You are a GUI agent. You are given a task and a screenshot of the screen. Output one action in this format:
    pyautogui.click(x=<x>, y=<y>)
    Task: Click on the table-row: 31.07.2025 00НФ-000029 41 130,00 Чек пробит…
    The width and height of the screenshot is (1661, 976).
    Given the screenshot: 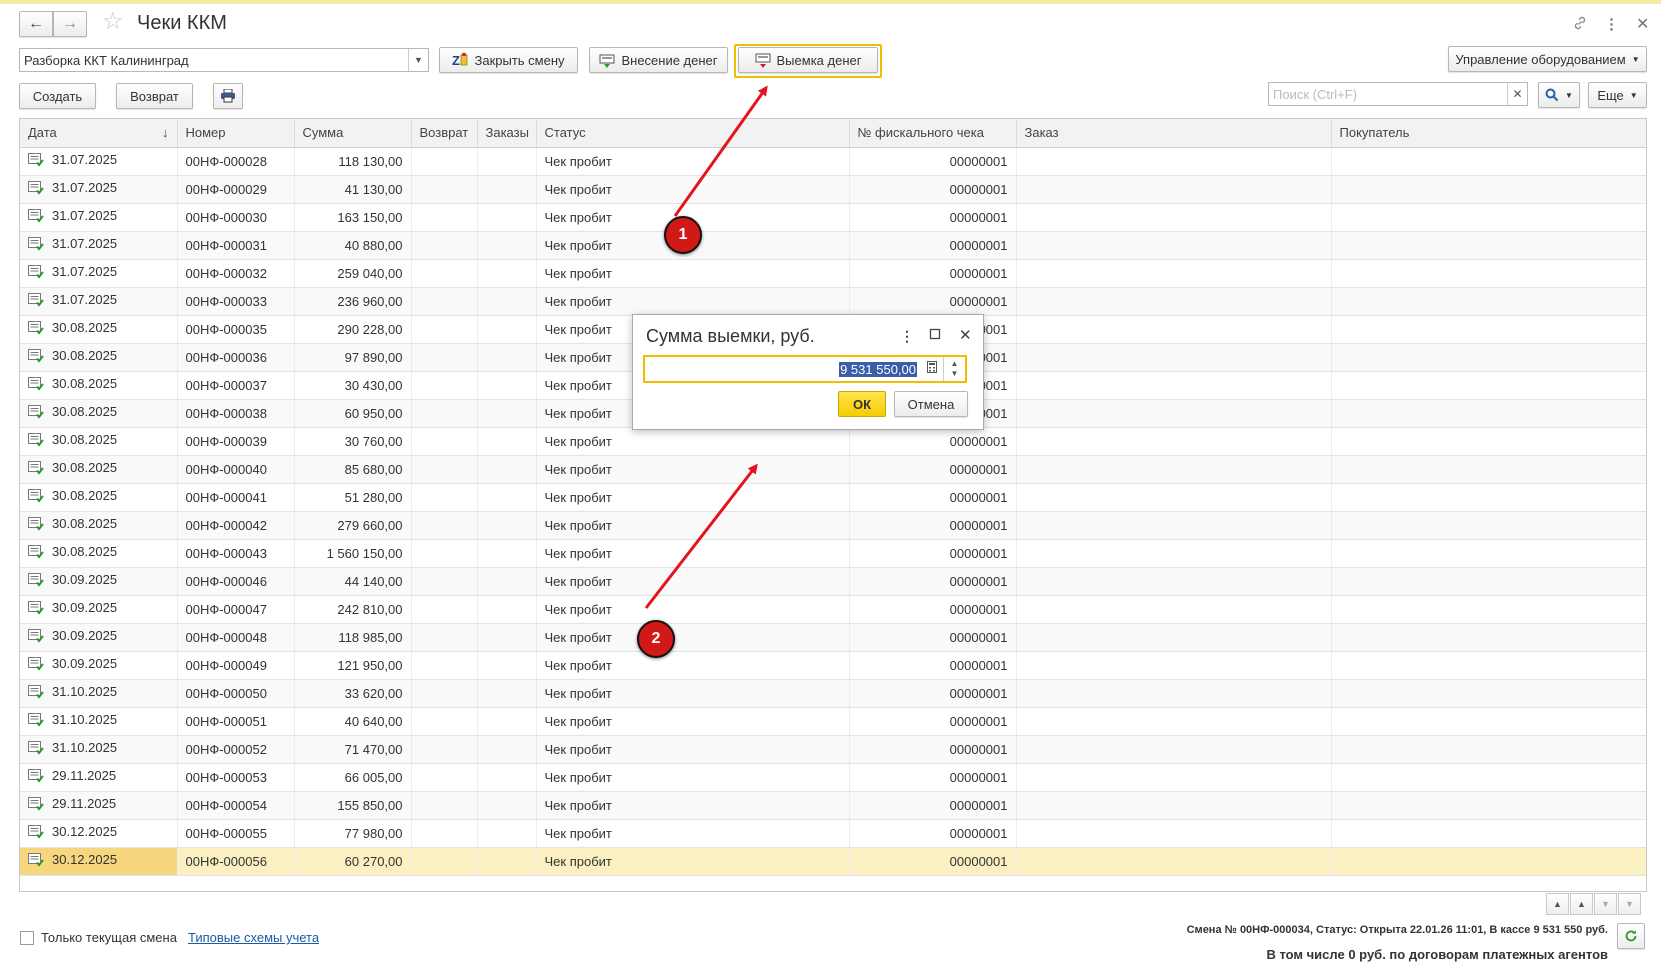 What is the action you would take?
    pyautogui.click(x=833, y=189)
    